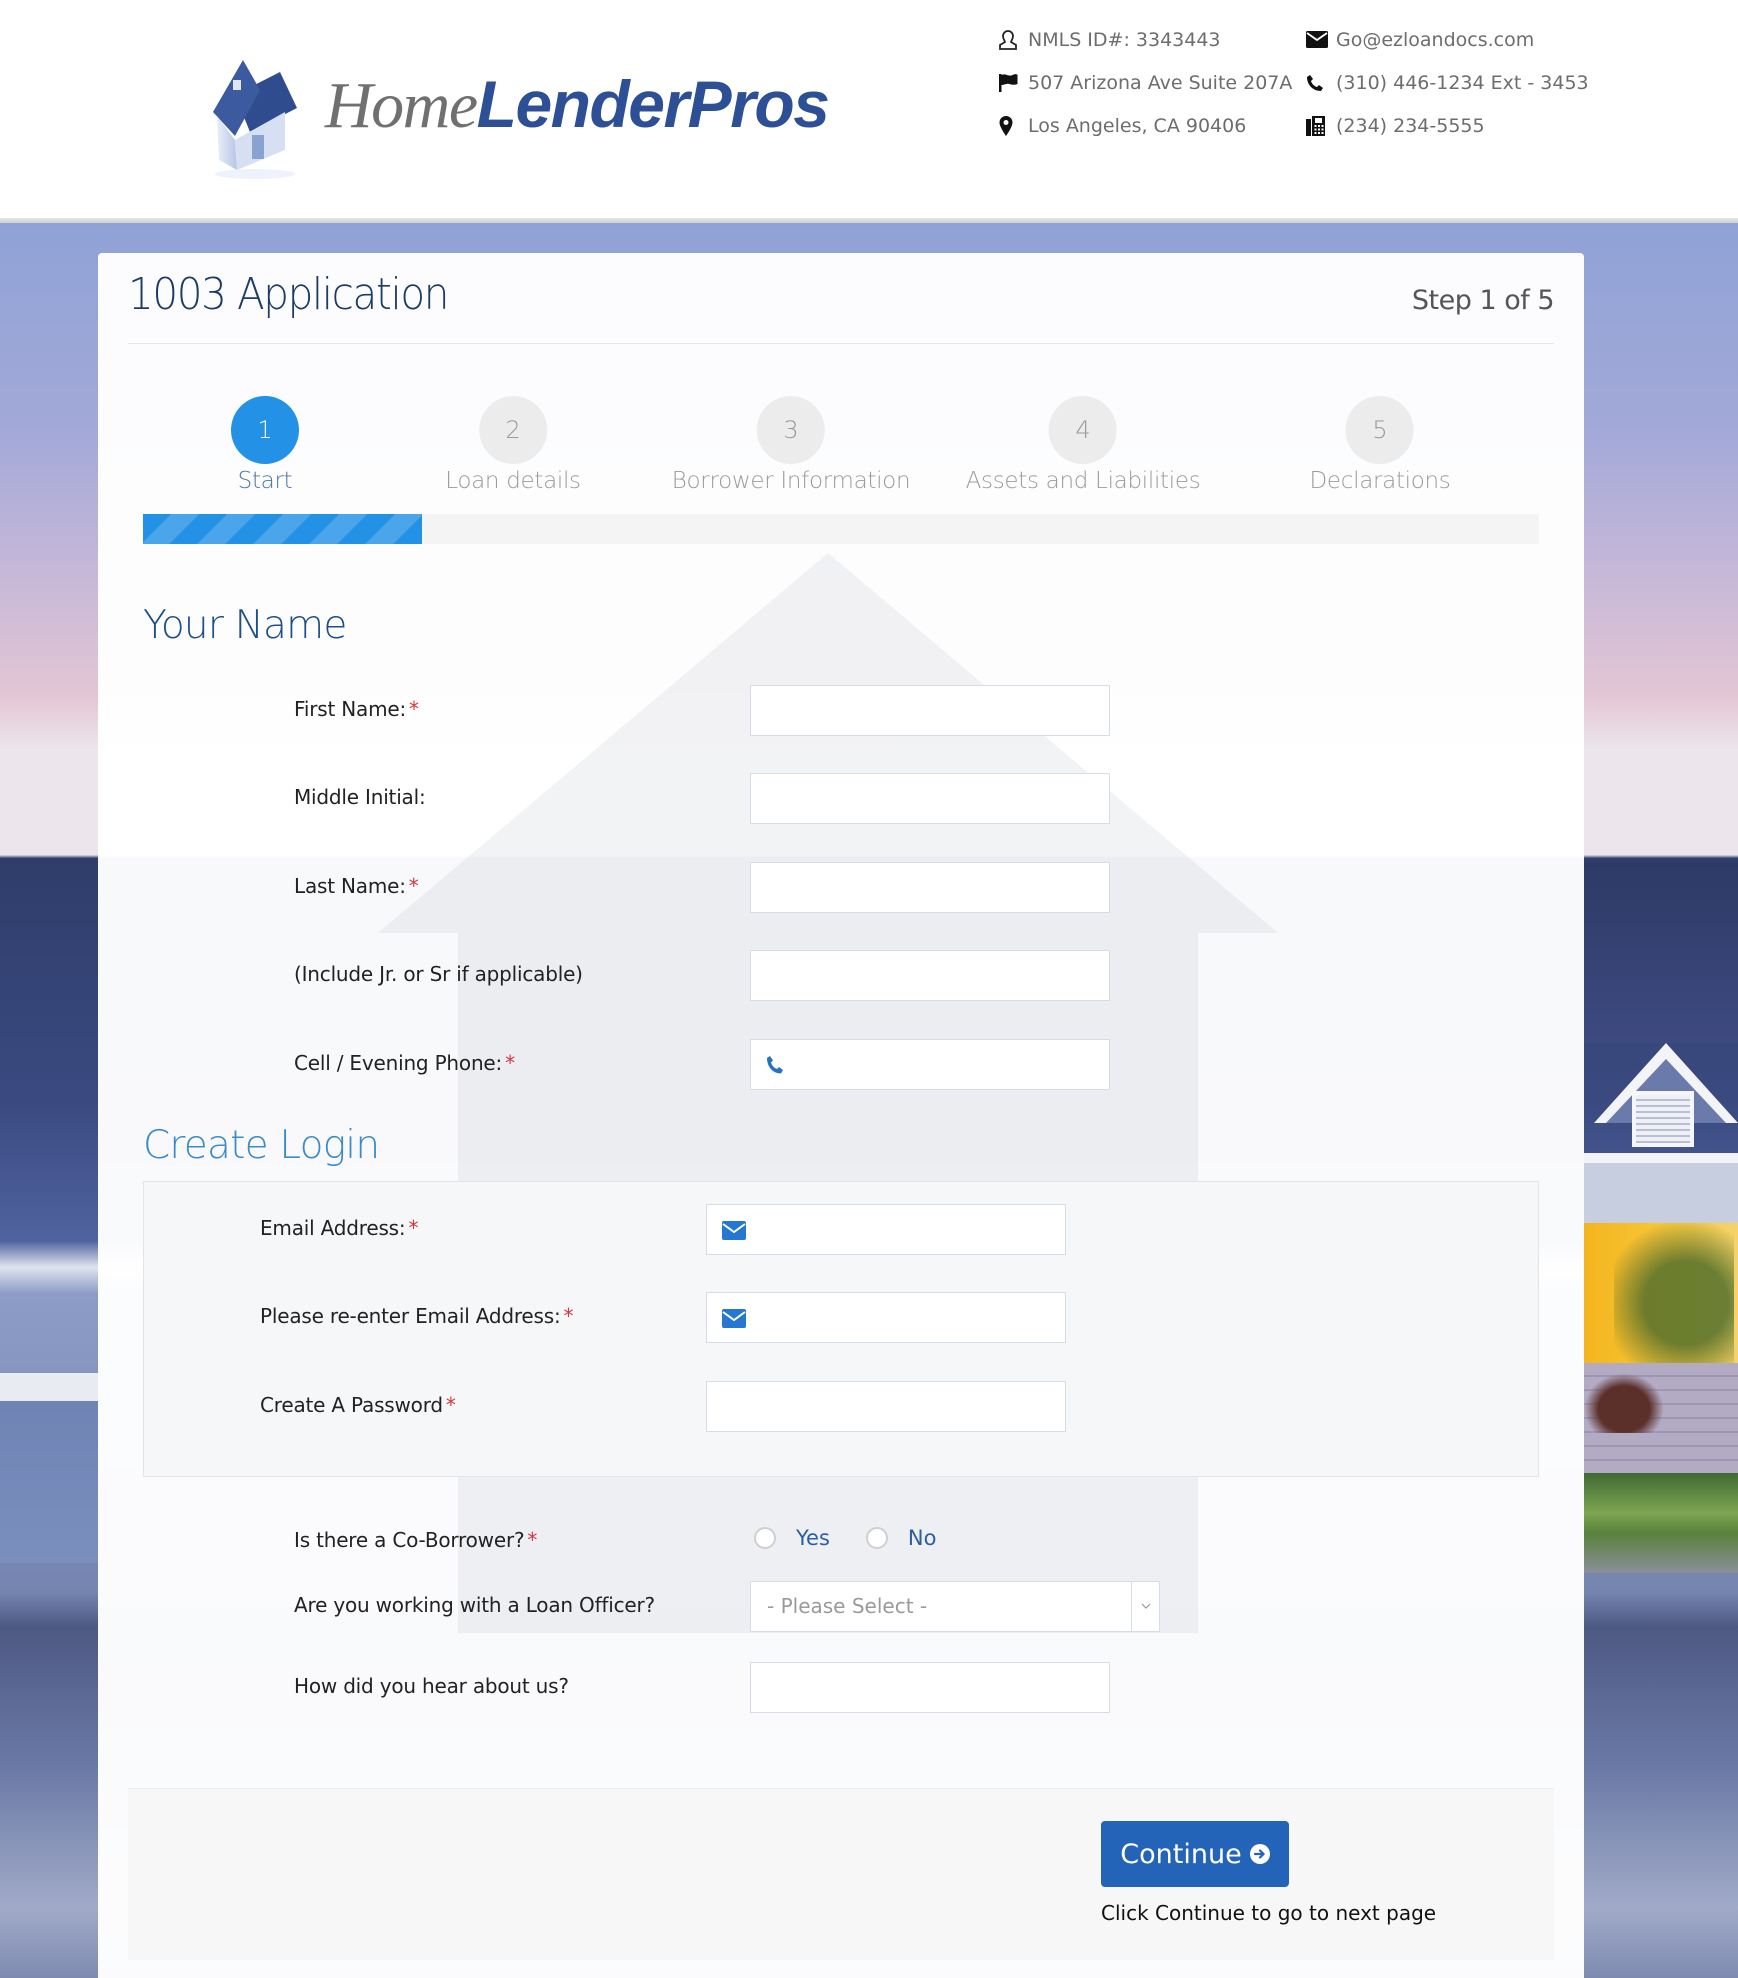 This screenshot has height=1978, width=1738. I want to click on page-title: 1003 Application, so click(288, 294).